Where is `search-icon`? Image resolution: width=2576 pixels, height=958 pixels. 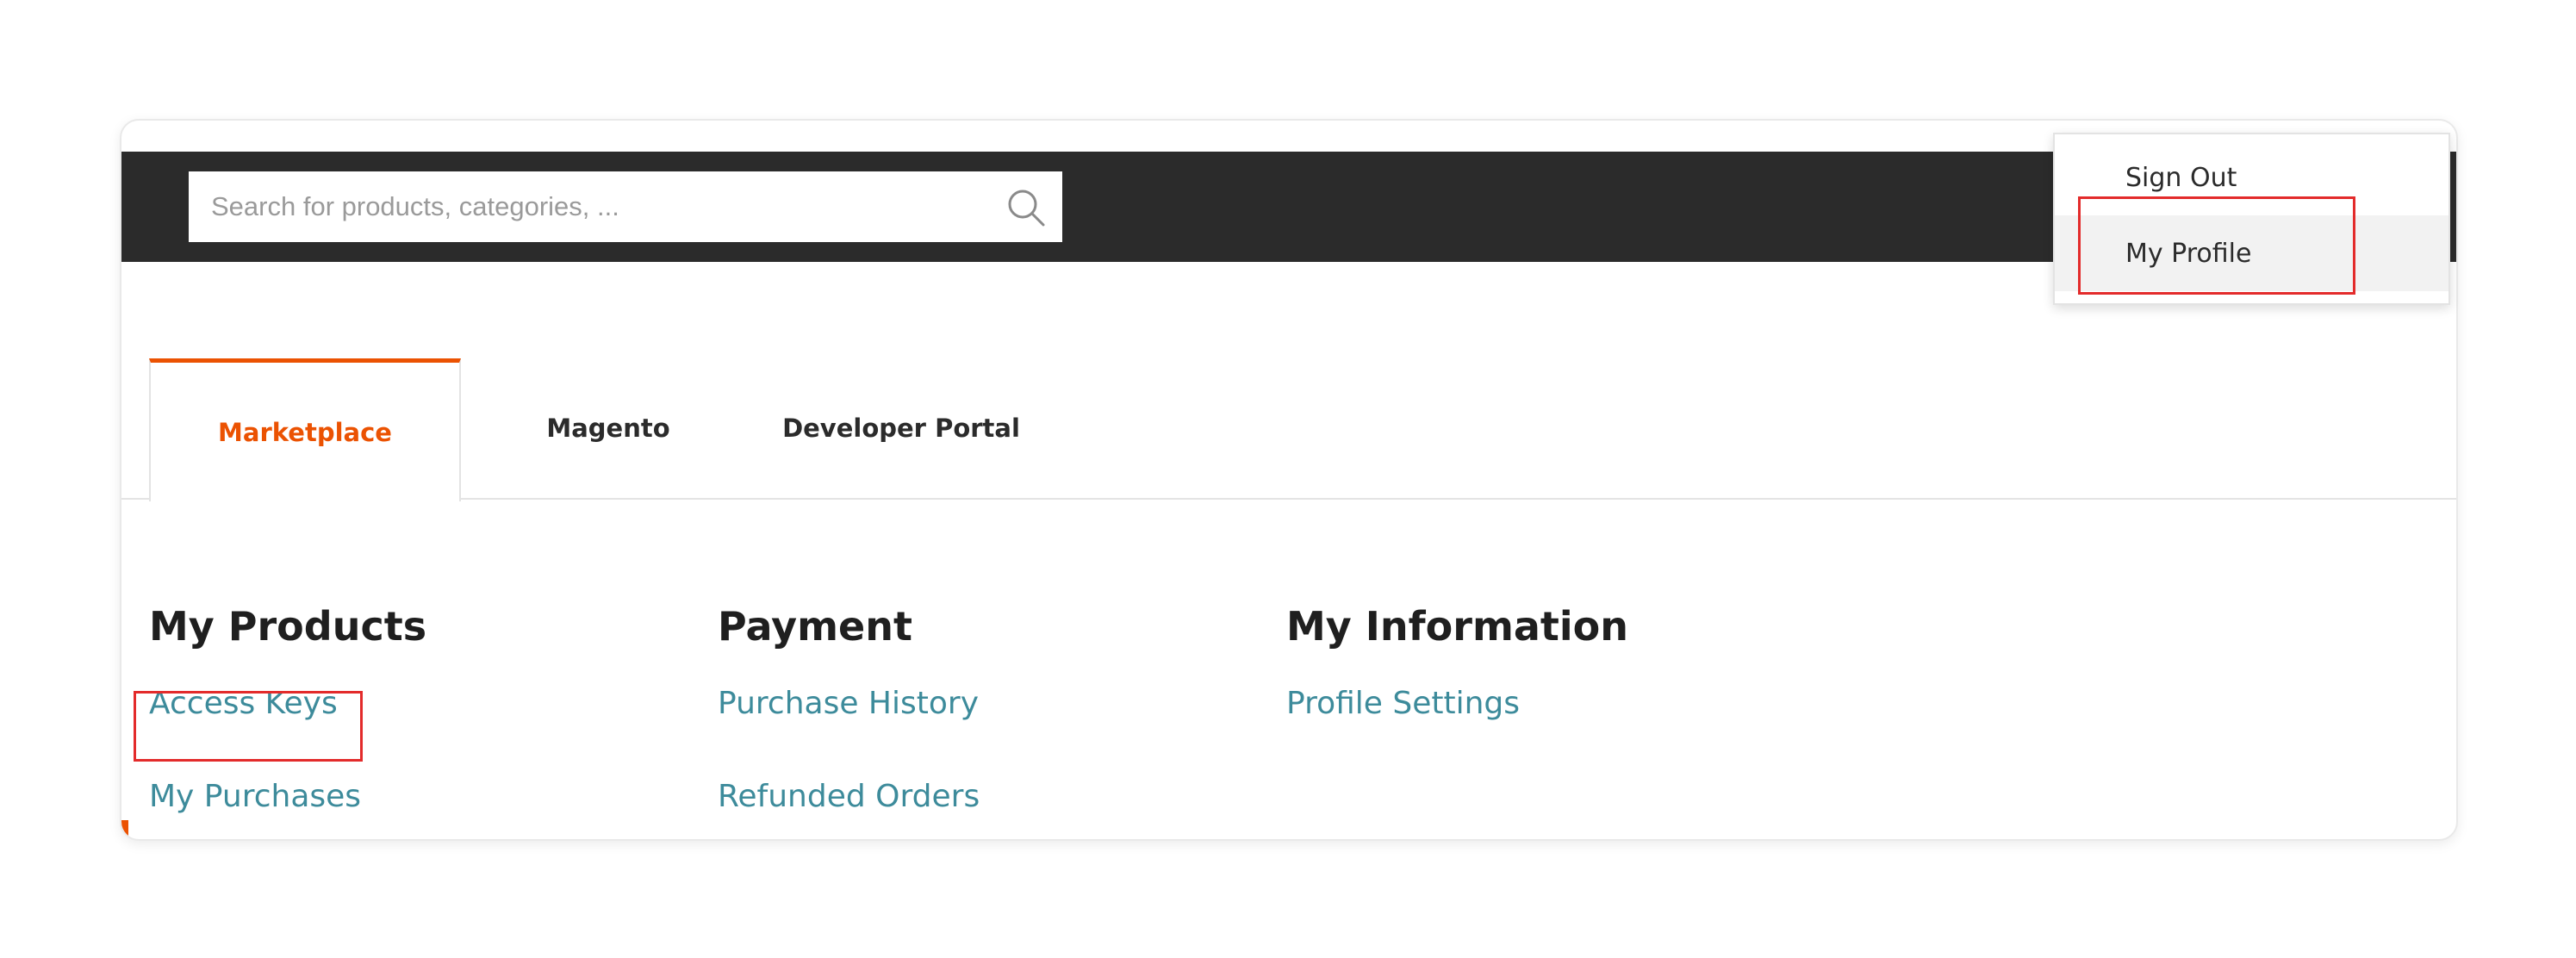
search-icon is located at coordinates (1026, 207).